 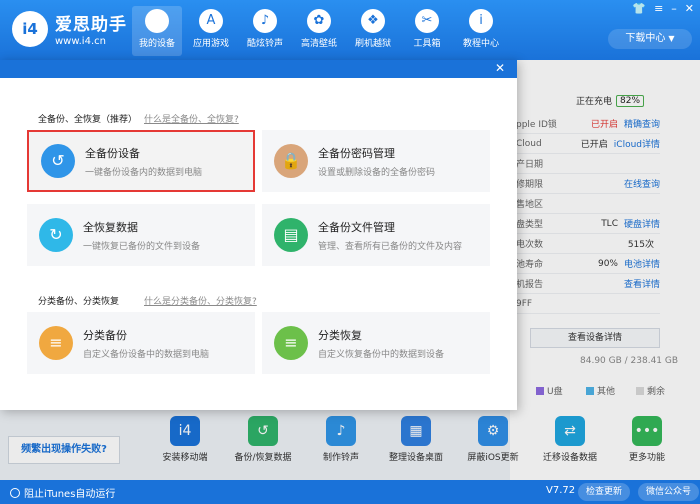 What do you see at coordinates (112, 153) in the screenshot?
I see `card-title: 全备份设备` at bounding box center [112, 153].